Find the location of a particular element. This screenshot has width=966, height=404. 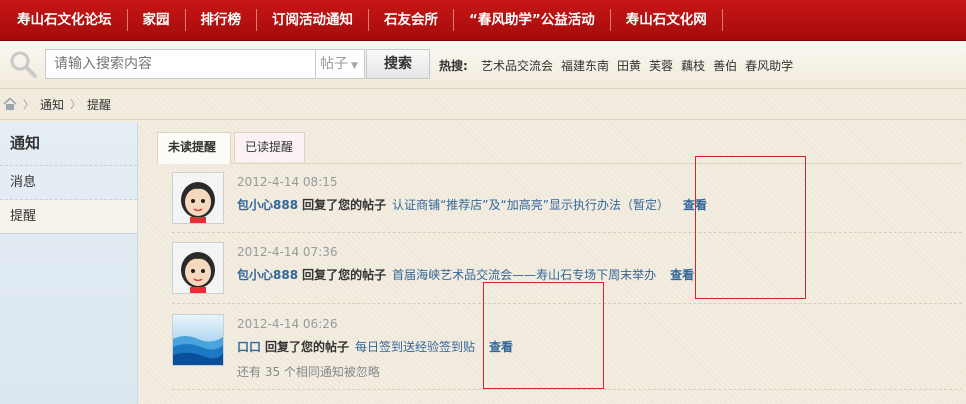

hot-search-item: 田黄 is located at coordinates (629, 65).